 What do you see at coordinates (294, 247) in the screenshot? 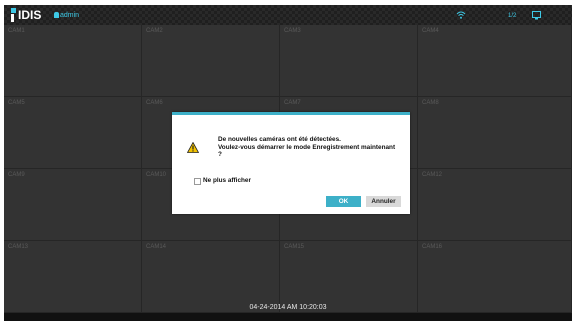
I see `camera-label: CAM15` at bounding box center [294, 247].